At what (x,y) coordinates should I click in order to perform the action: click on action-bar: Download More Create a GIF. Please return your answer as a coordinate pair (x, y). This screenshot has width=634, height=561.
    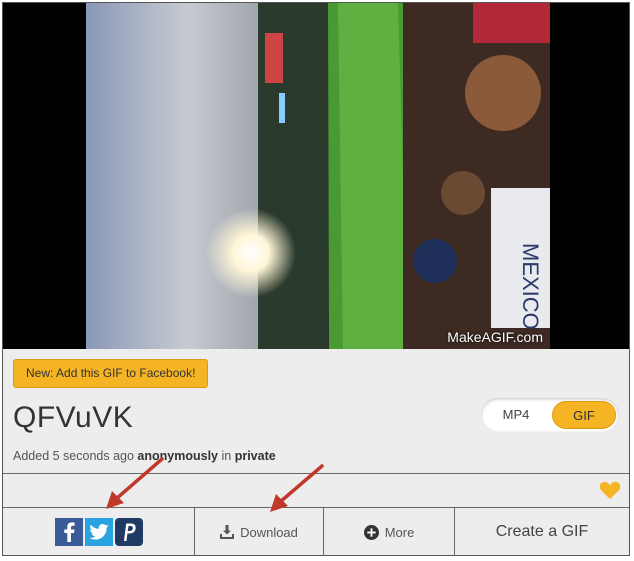
    Looking at the image, I should click on (316, 532).